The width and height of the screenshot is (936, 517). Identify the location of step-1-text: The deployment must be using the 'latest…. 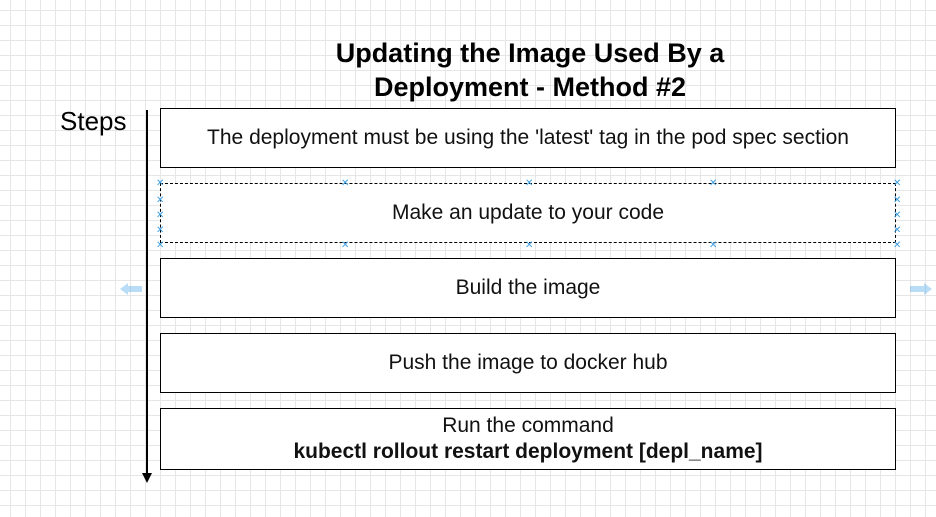
(528, 137).